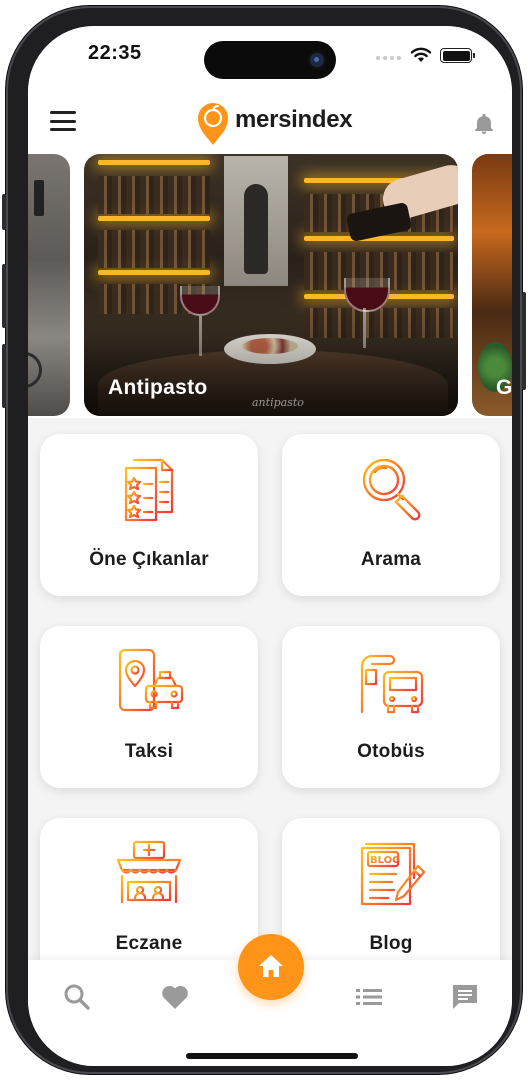 This screenshot has height=1080, width=528. What do you see at coordinates (272, 1056) in the screenshot?
I see `home-indicator` at bounding box center [272, 1056].